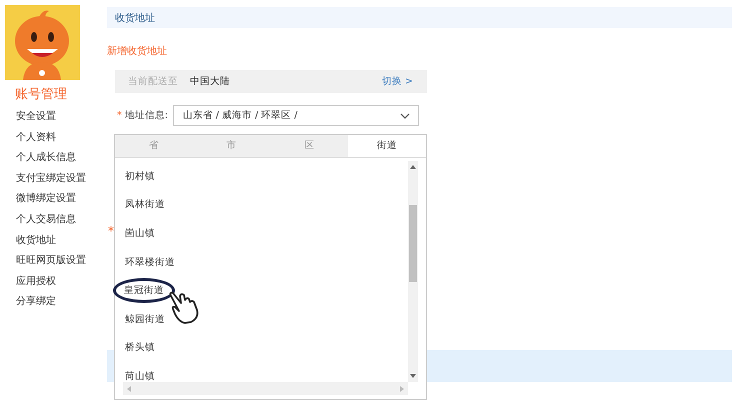 The width and height of the screenshot is (740, 408). I want to click on horizontal-scrollbar, so click(265, 388).